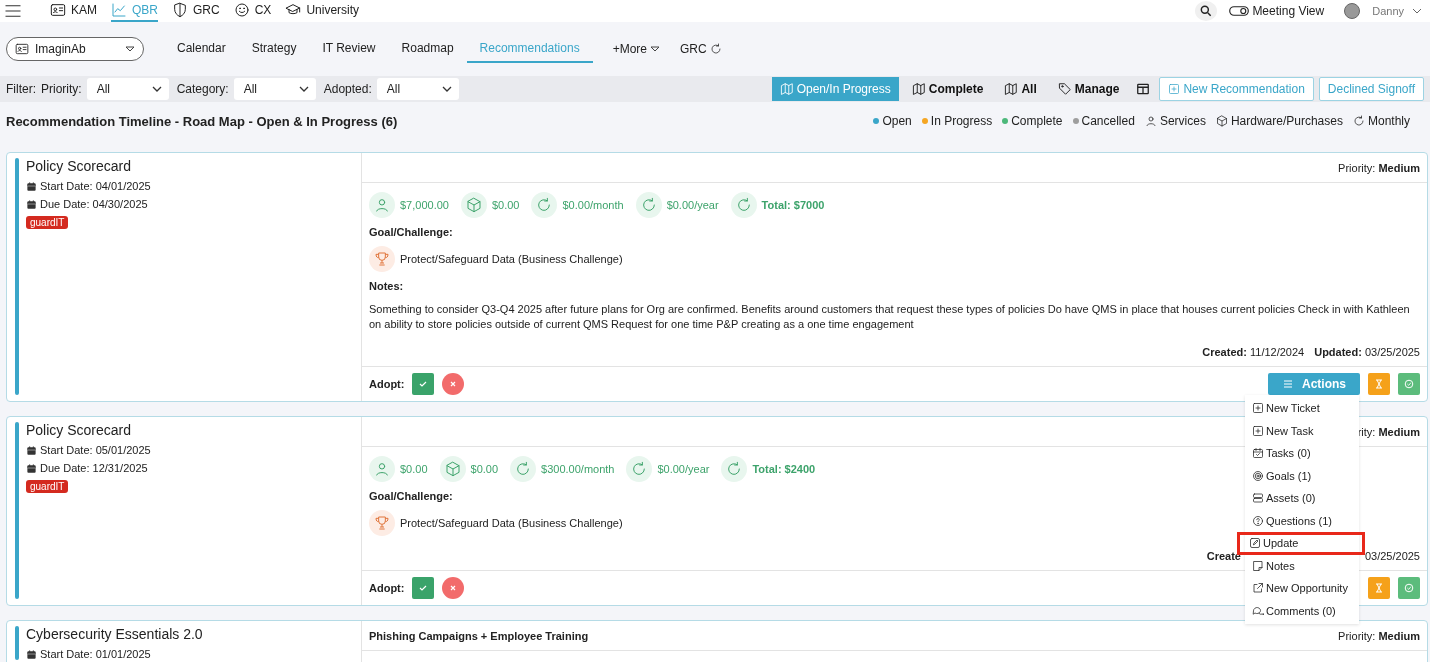 This screenshot has height=662, width=1430. What do you see at coordinates (1258, 475) in the screenshot?
I see `target-icon` at bounding box center [1258, 475].